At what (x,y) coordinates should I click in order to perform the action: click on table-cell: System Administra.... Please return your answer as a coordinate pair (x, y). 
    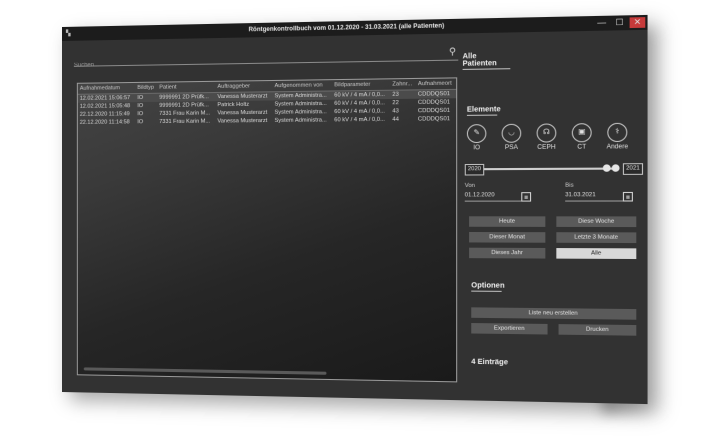
    Looking at the image, I should click on (300, 120).